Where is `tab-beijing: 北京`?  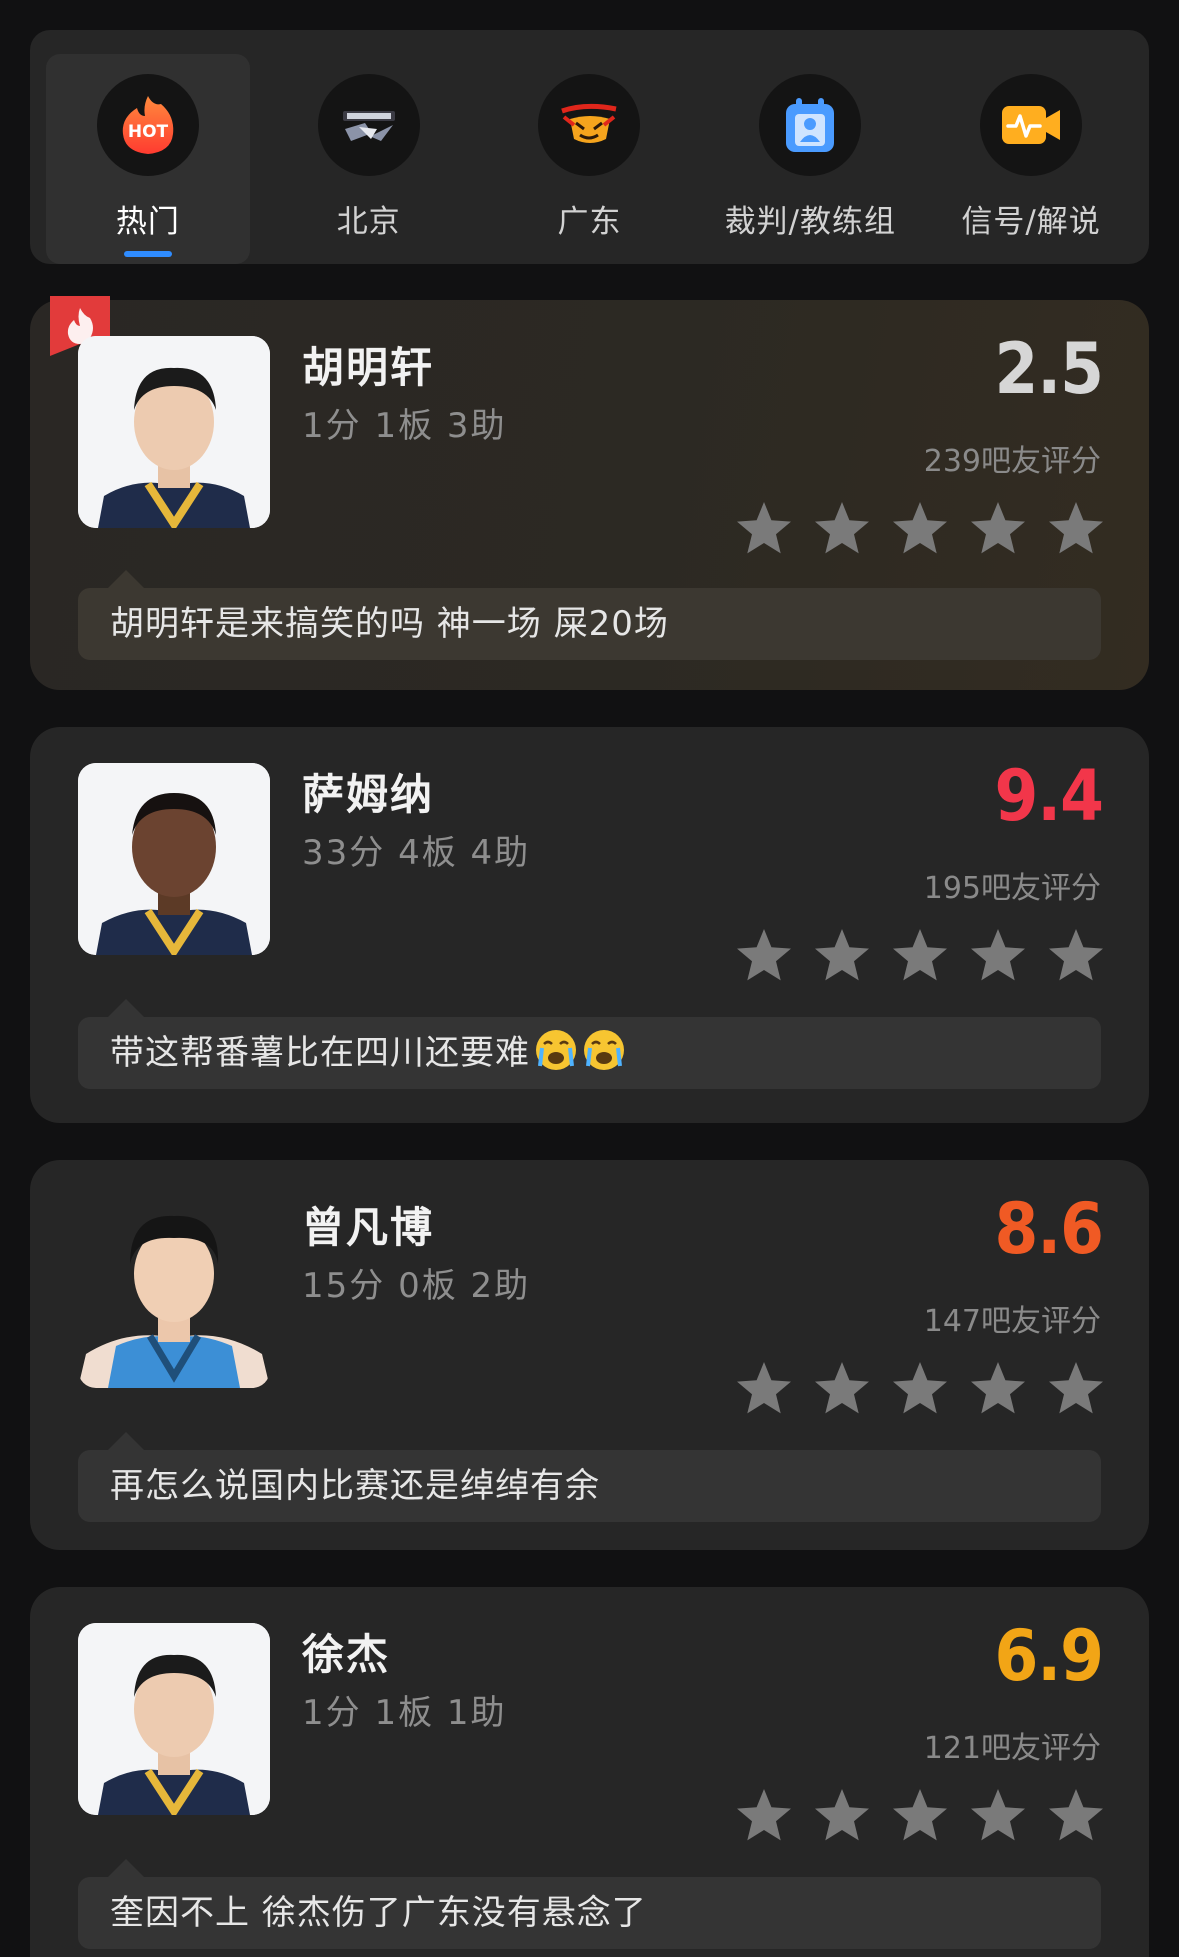 tab-beijing: 北京 is located at coordinates (369, 159).